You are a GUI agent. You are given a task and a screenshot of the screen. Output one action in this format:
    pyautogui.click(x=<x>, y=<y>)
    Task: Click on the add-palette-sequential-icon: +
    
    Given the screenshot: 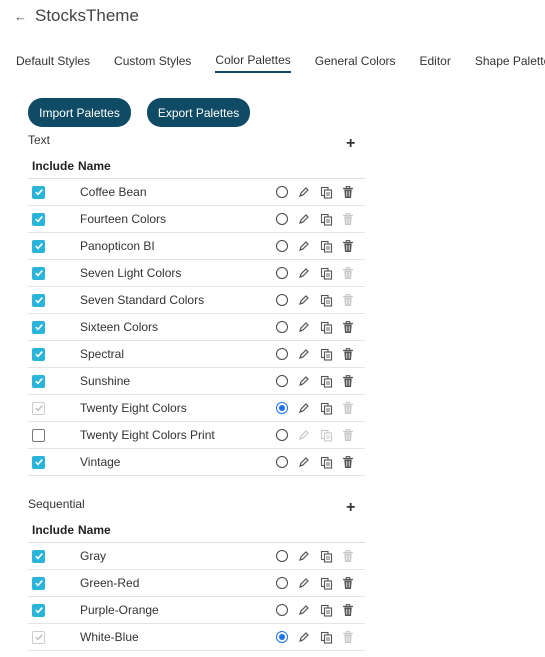 What is the action you would take?
    pyautogui.click(x=350, y=508)
    